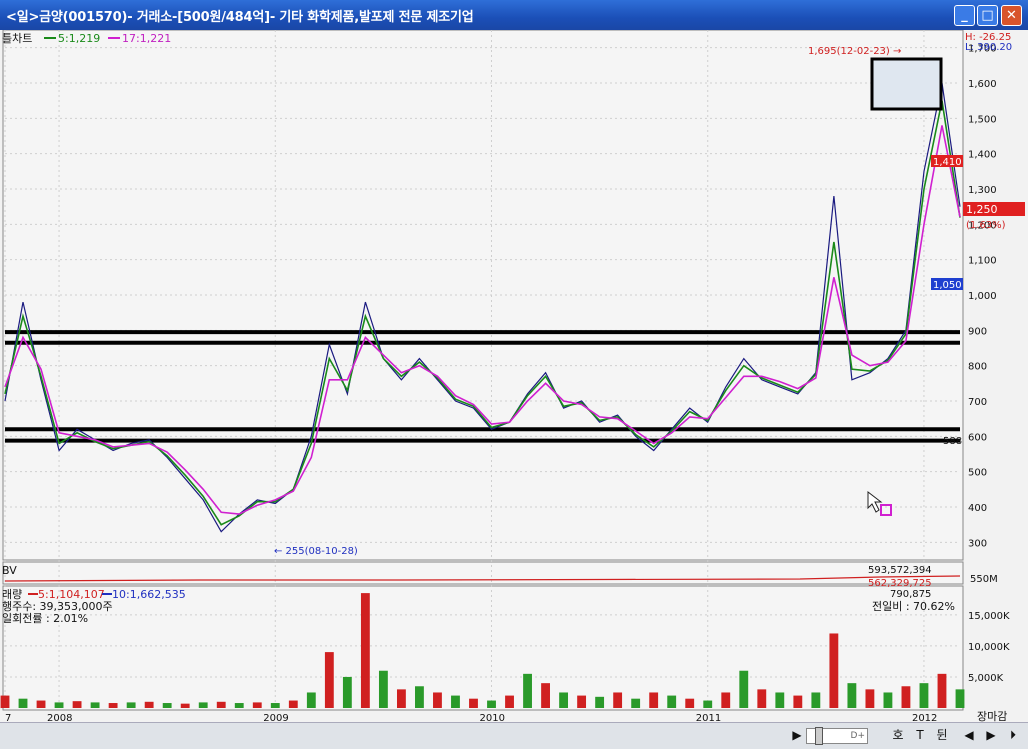  I want to click on filter-button: T, so click(920, 735).